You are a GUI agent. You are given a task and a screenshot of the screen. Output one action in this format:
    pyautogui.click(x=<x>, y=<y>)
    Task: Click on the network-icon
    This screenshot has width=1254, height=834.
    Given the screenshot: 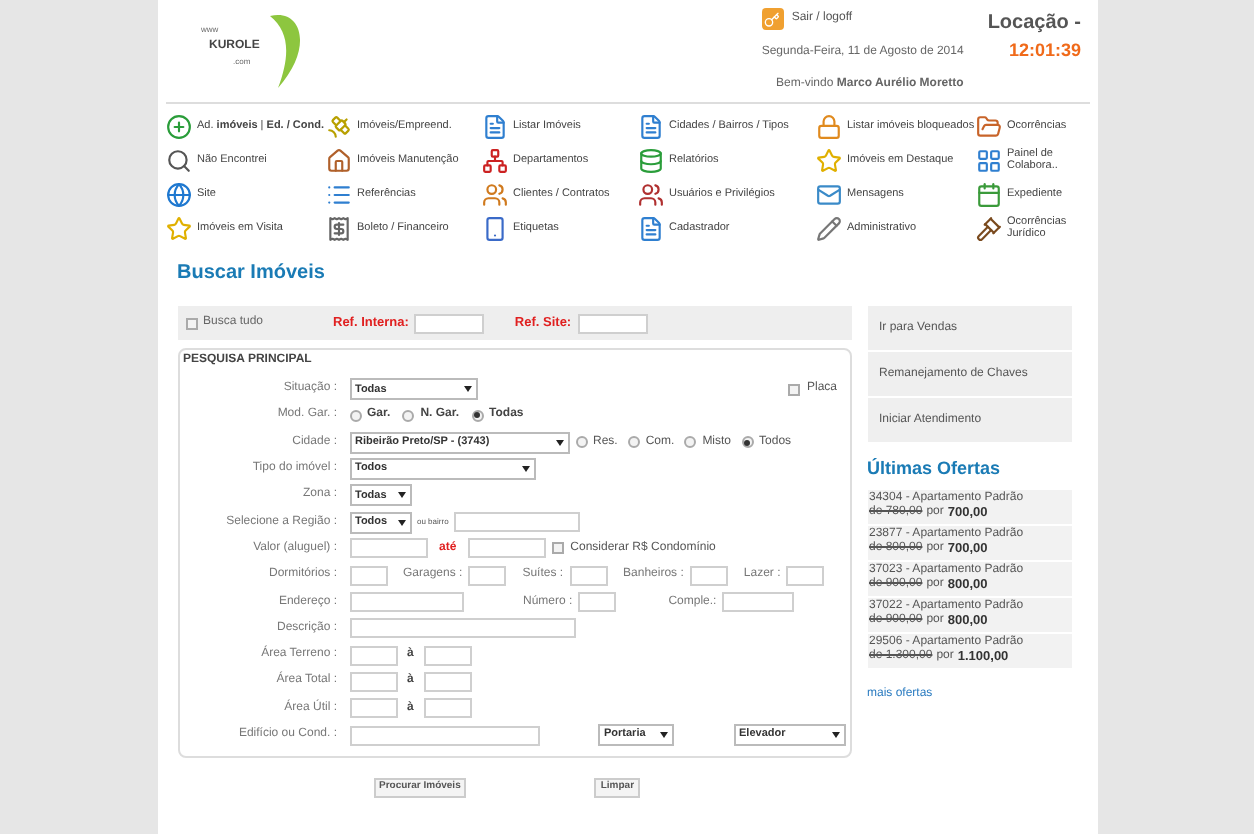 What is the action you would take?
    pyautogui.click(x=494, y=160)
    